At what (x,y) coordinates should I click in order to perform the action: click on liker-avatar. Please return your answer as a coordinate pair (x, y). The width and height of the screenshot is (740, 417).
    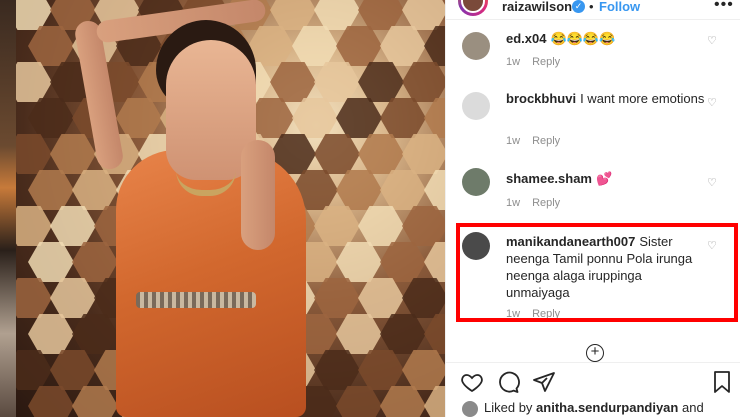
    Looking at the image, I should click on (470, 408).